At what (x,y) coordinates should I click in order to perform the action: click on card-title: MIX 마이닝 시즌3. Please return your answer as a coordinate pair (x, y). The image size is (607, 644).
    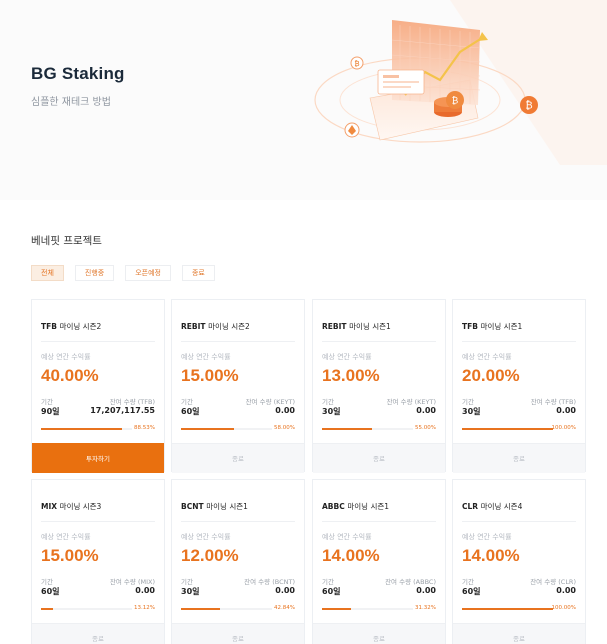
    Looking at the image, I should click on (71, 506).